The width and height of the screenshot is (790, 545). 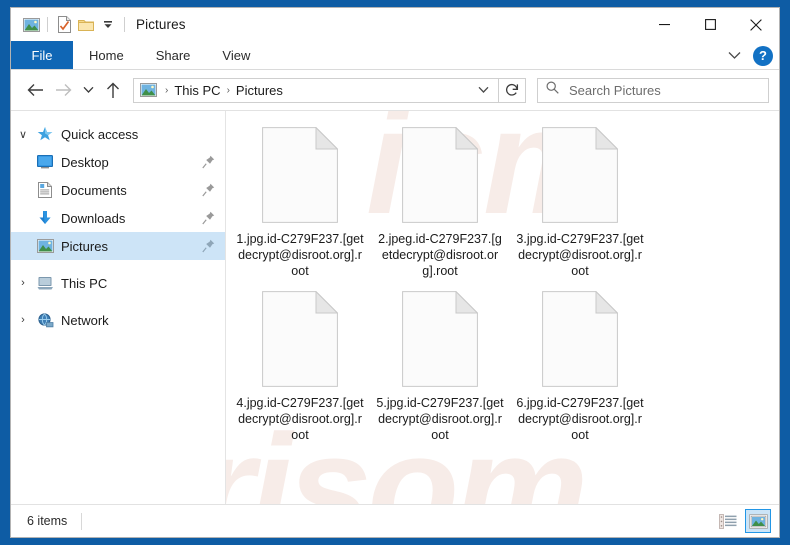 I want to click on recent-locations-button, so click(x=88, y=90).